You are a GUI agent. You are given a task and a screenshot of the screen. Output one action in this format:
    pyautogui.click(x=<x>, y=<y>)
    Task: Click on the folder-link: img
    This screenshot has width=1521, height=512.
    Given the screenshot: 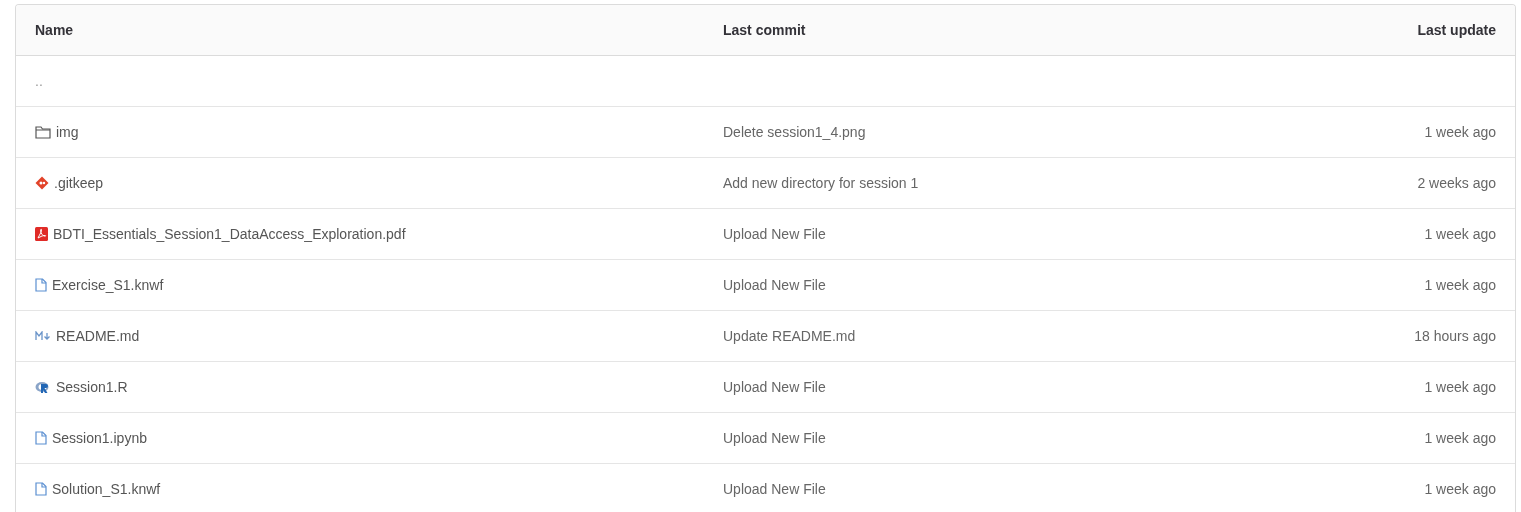 What is the action you would take?
    pyautogui.click(x=67, y=132)
    